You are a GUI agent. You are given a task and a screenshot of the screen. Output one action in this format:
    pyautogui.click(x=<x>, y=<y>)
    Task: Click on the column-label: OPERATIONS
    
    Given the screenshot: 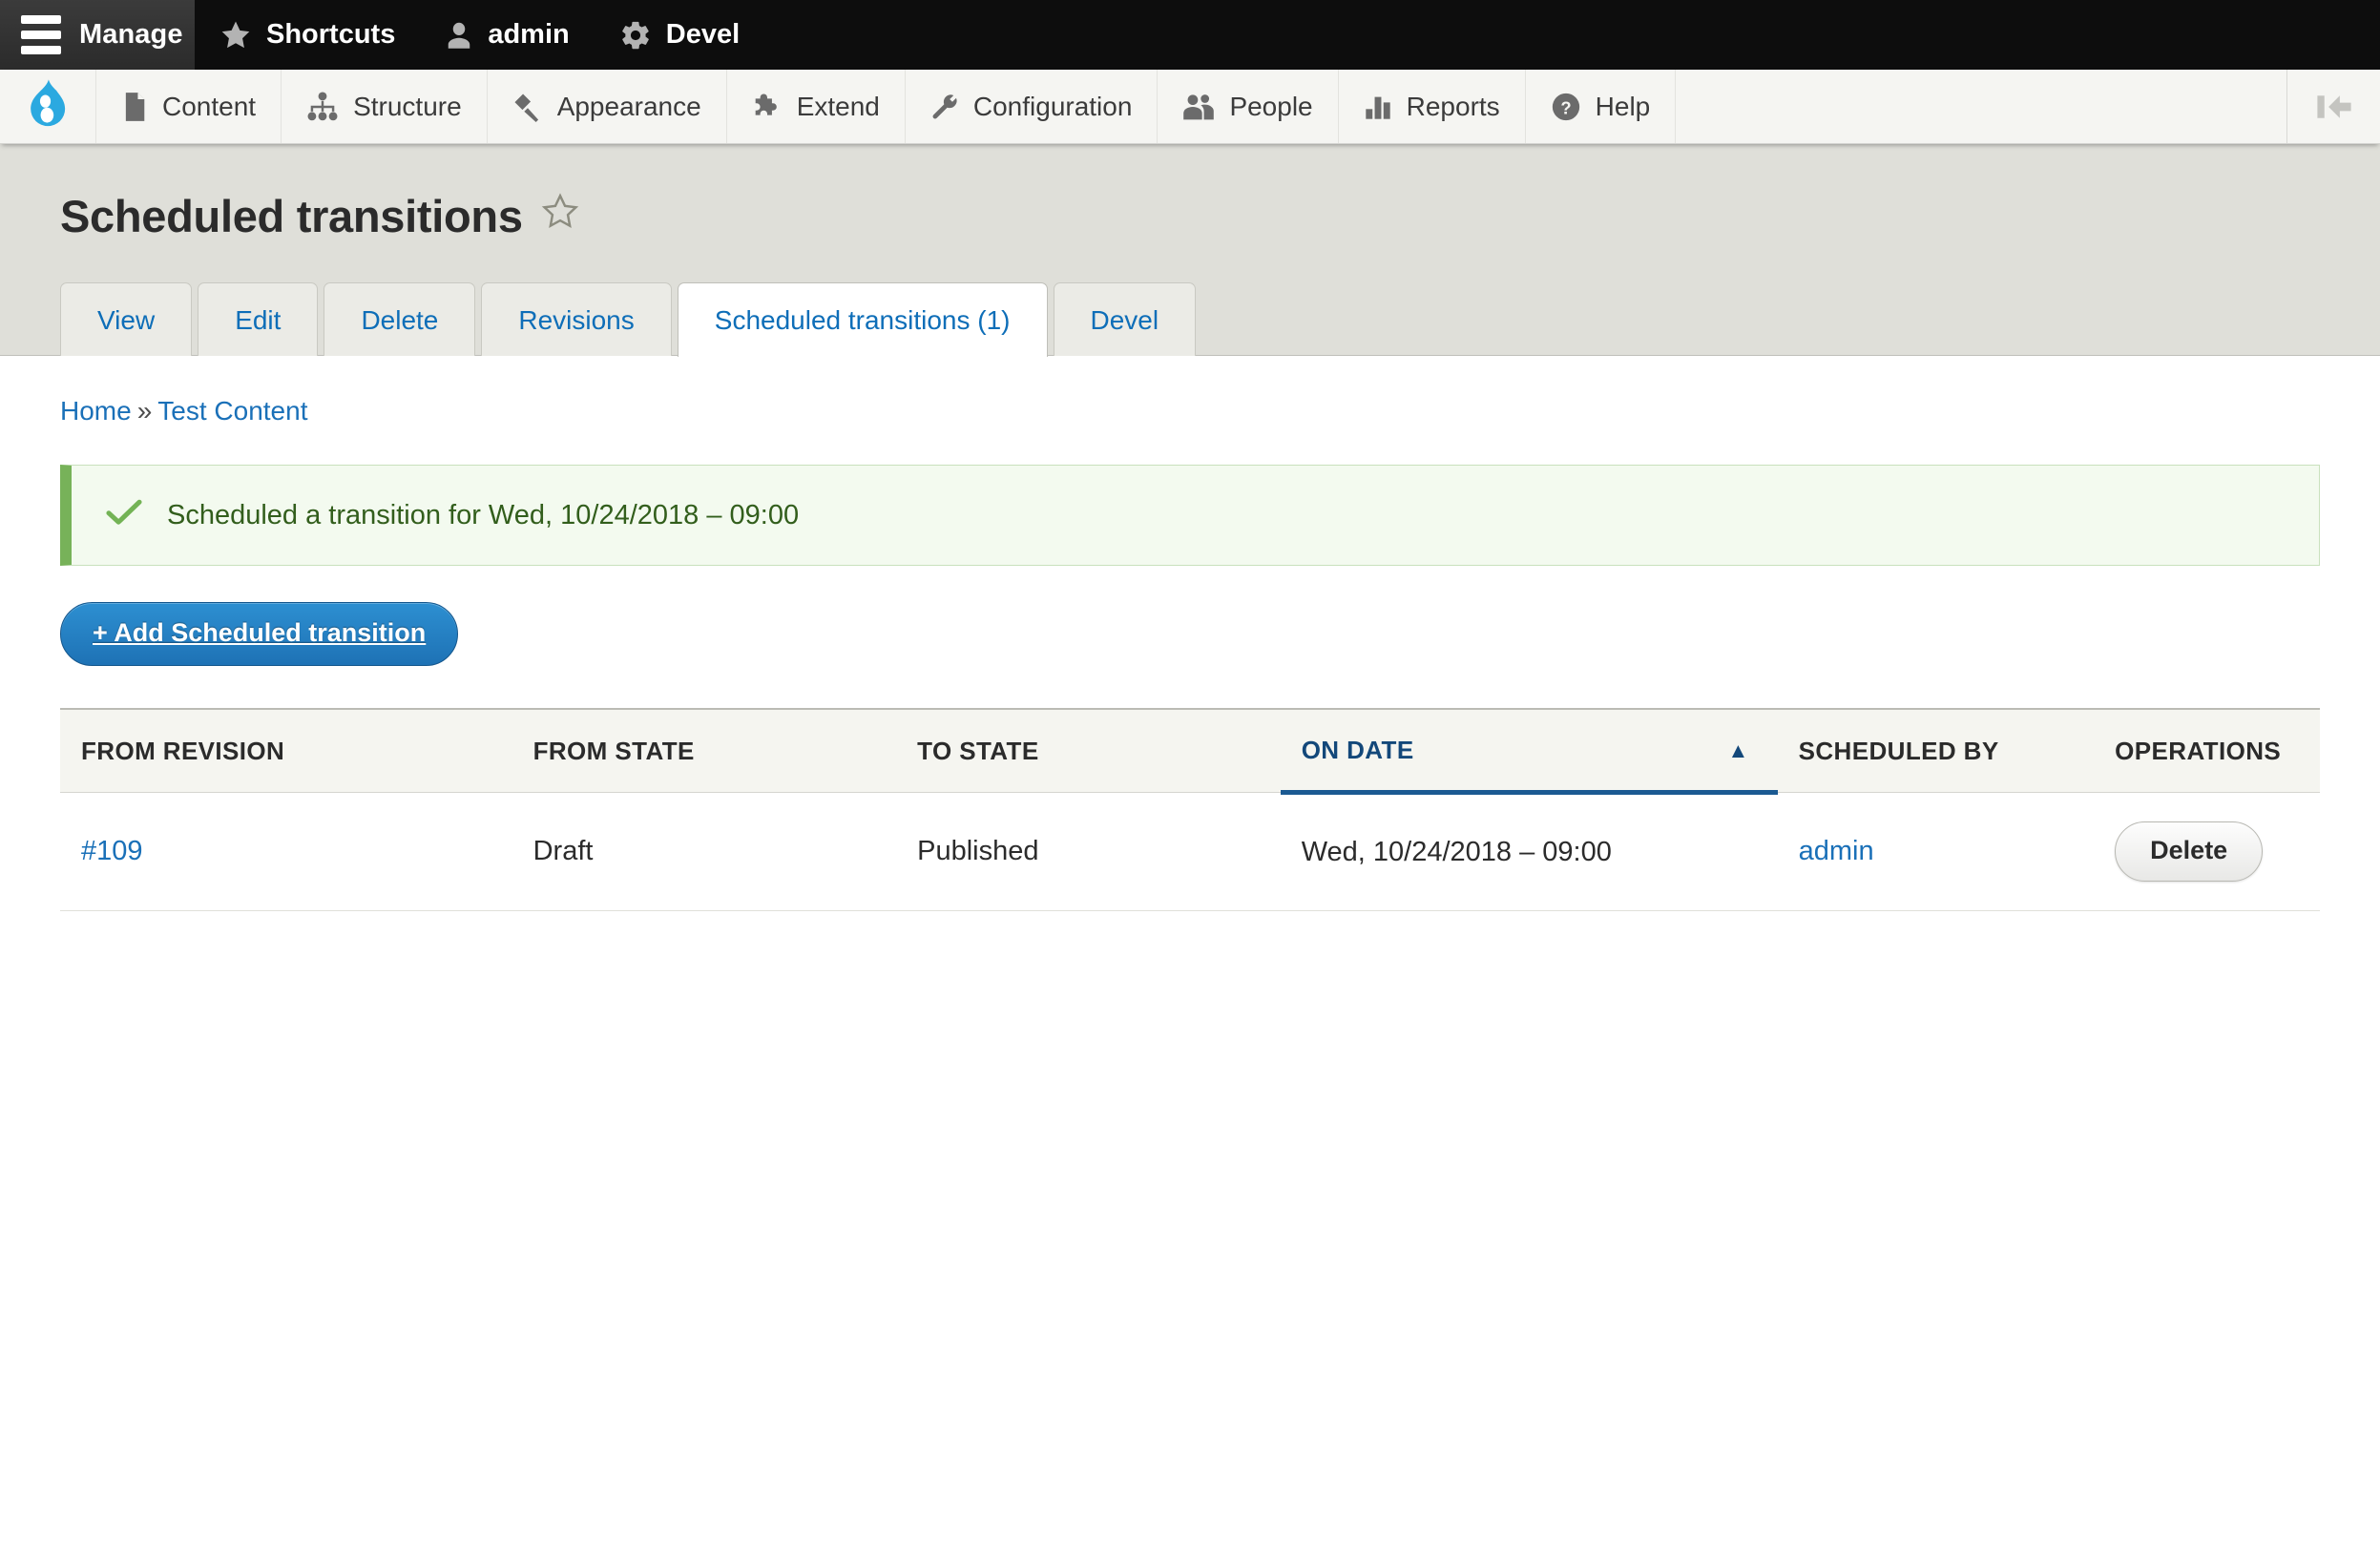 What is the action you would take?
    pyautogui.click(x=2198, y=751)
    